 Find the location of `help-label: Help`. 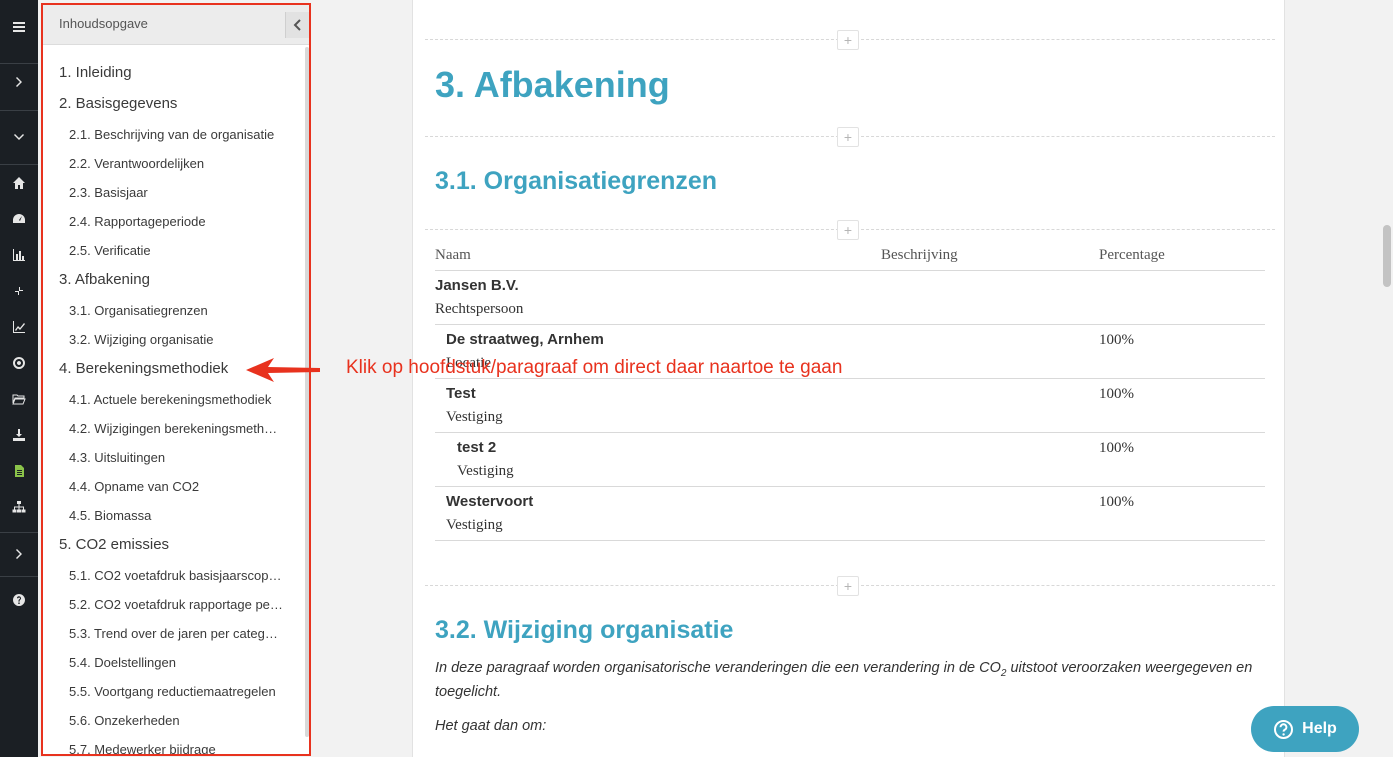

help-label: Help is located at coordinates (1319, 728).